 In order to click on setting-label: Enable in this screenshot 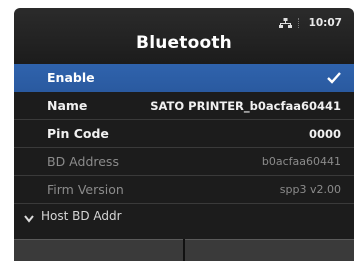, I will do `click(71, 77)`.